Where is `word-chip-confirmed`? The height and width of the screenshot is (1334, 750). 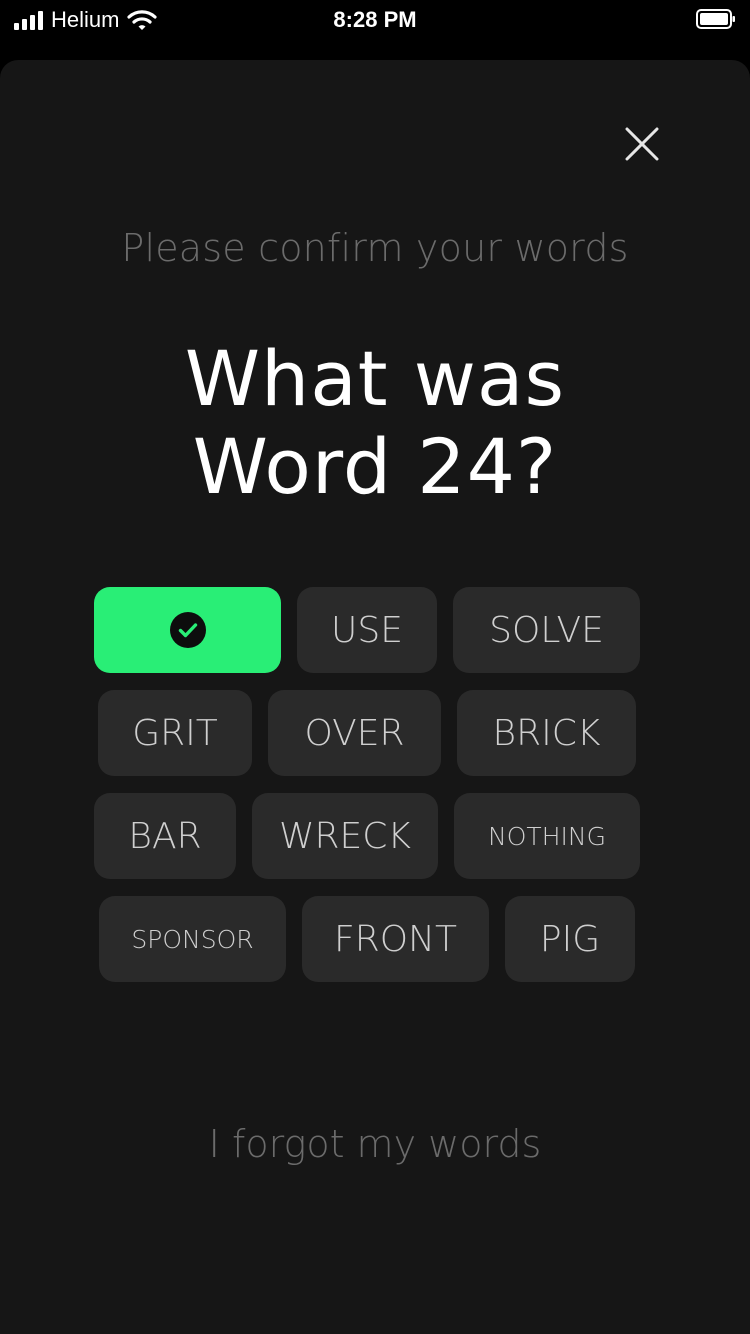 word-chip-confirmed is located at coordinates (187, 630).